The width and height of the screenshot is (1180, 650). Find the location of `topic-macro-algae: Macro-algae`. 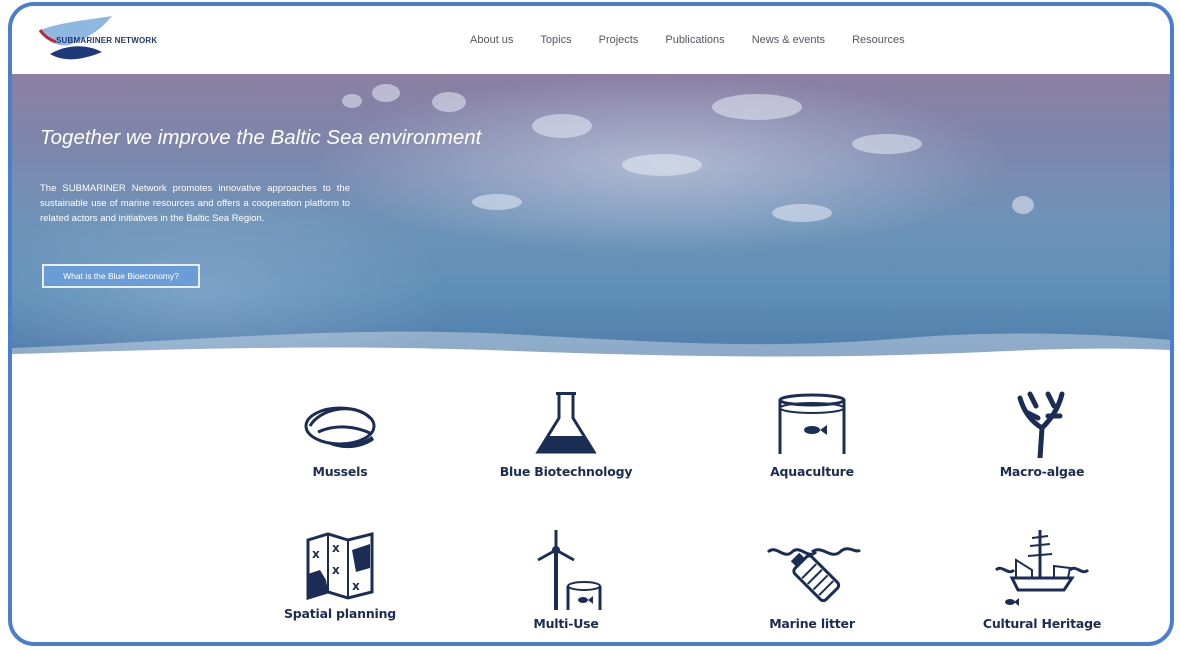

topic-macro-algae: Macro-algae is located at coordinates (1042, 433).